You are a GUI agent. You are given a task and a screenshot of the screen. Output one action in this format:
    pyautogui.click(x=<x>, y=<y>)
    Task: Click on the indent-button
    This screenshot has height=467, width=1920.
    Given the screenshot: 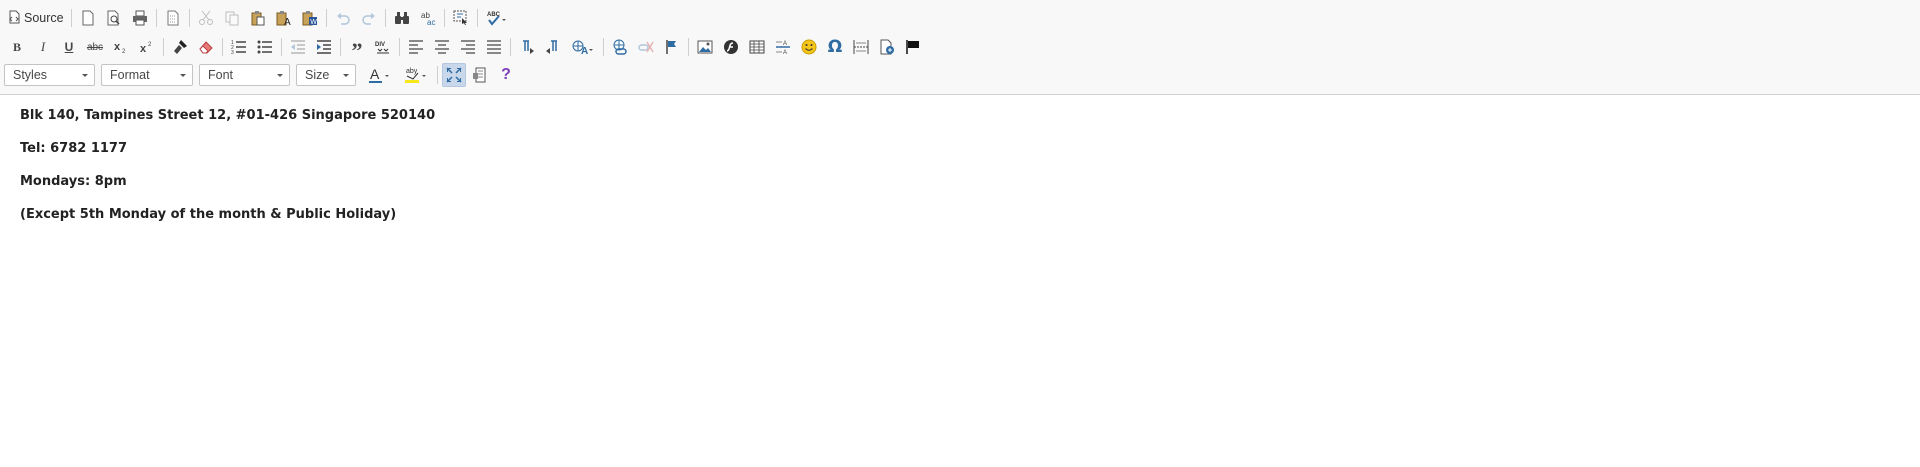 What is the action you would take?
    pyautogui.click(x=324, y=47)
    